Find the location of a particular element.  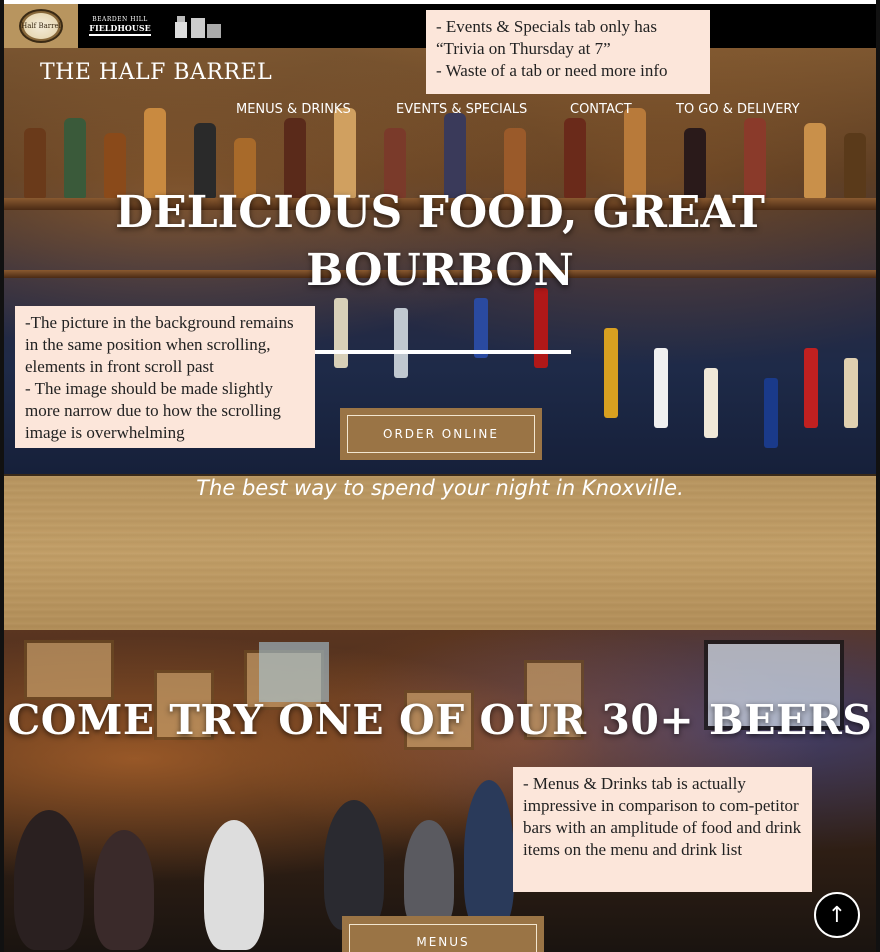

order-online-label: ORDER ONLINE is located at coordinates (441, 434).